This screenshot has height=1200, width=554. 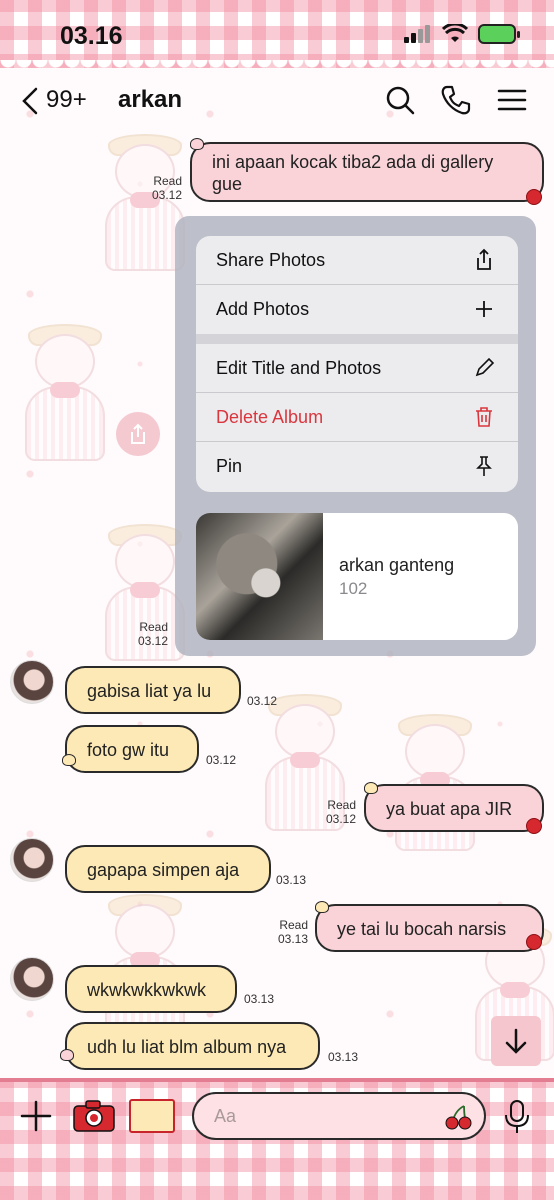 I want to click on arrow-down-icon, so click(x=516, y=1041).